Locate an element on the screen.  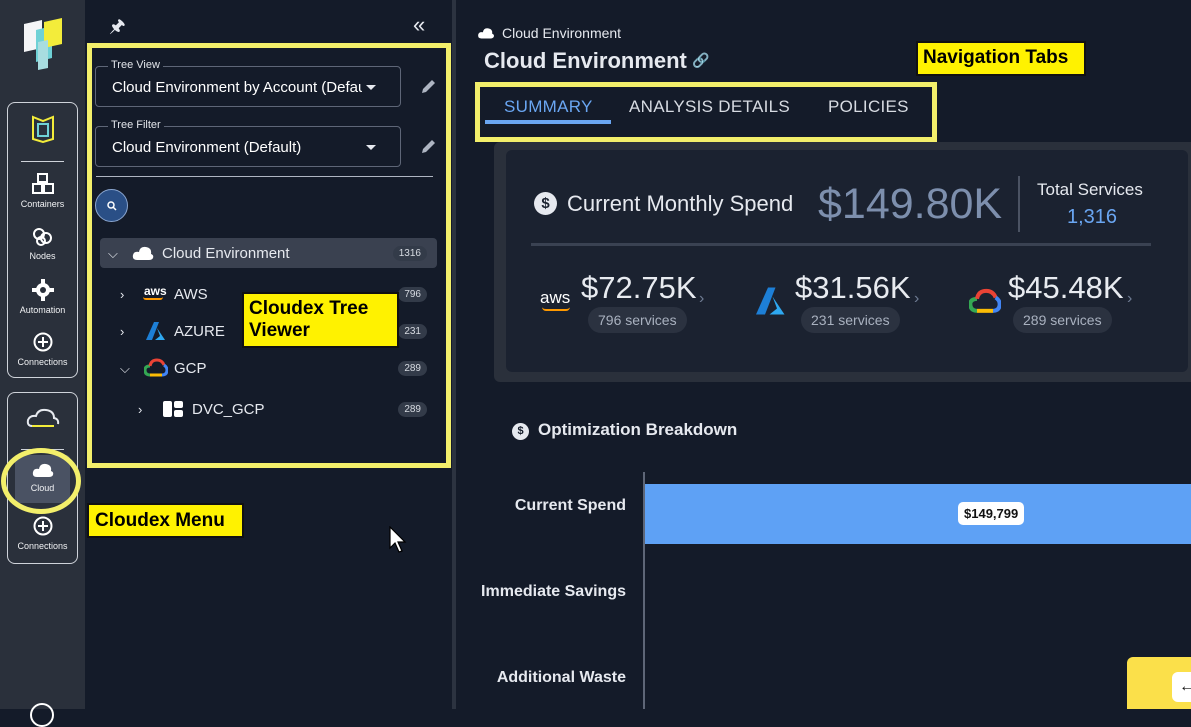
tree-search-button is located at coordinates (111, 205).